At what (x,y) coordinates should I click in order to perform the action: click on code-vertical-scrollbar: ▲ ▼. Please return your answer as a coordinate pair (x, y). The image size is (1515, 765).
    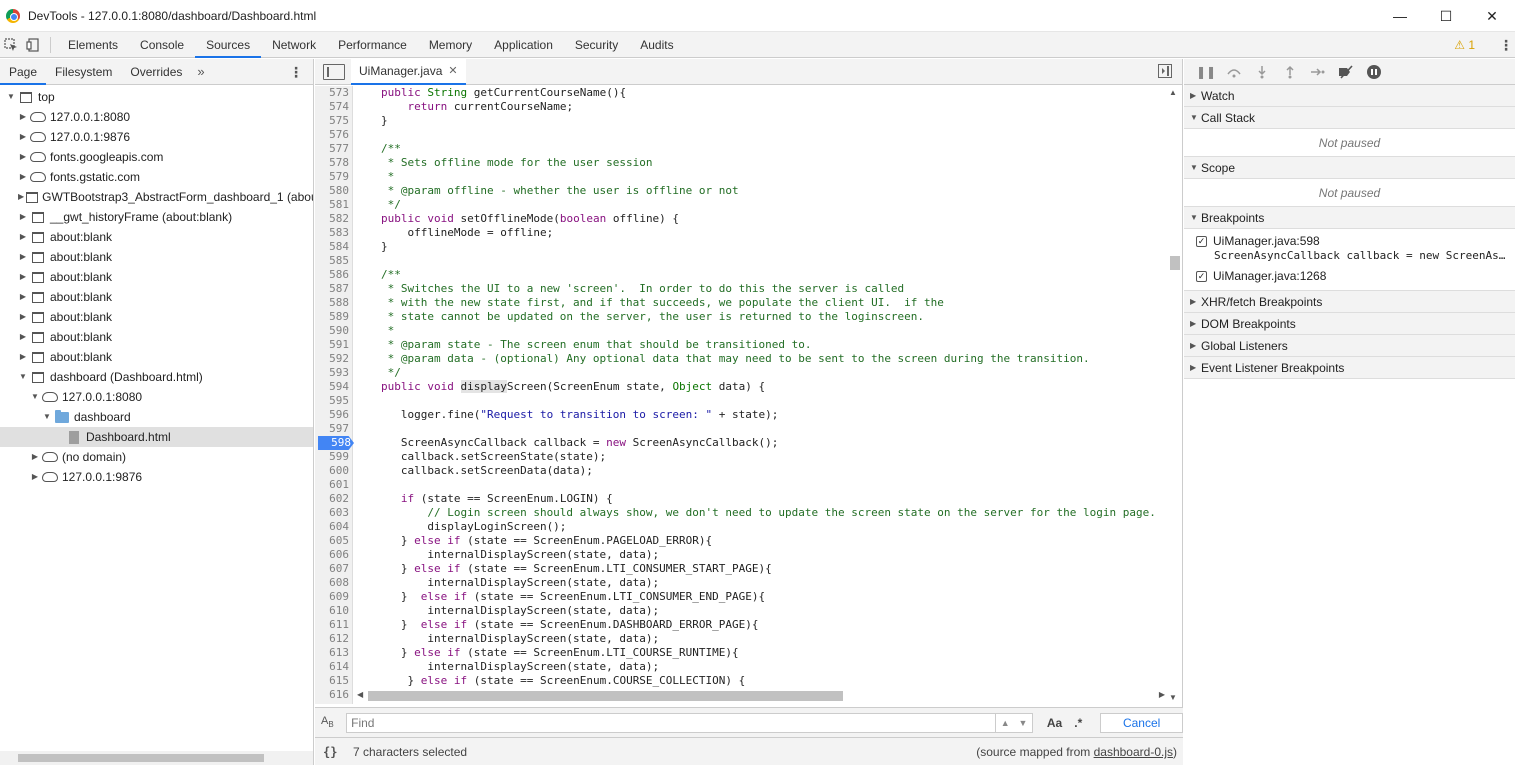
    Looking at the image, I should click on (1174, 395).